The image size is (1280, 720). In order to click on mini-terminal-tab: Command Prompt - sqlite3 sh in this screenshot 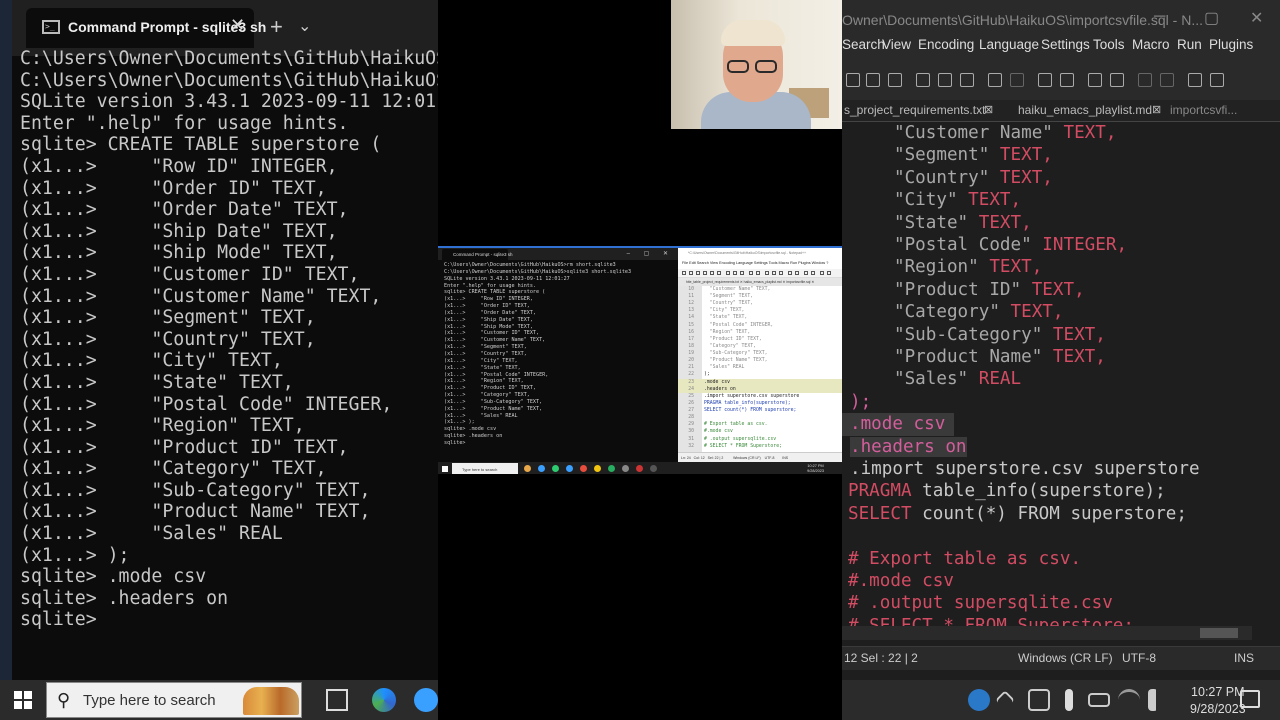, I will do `click(477, 254)`.